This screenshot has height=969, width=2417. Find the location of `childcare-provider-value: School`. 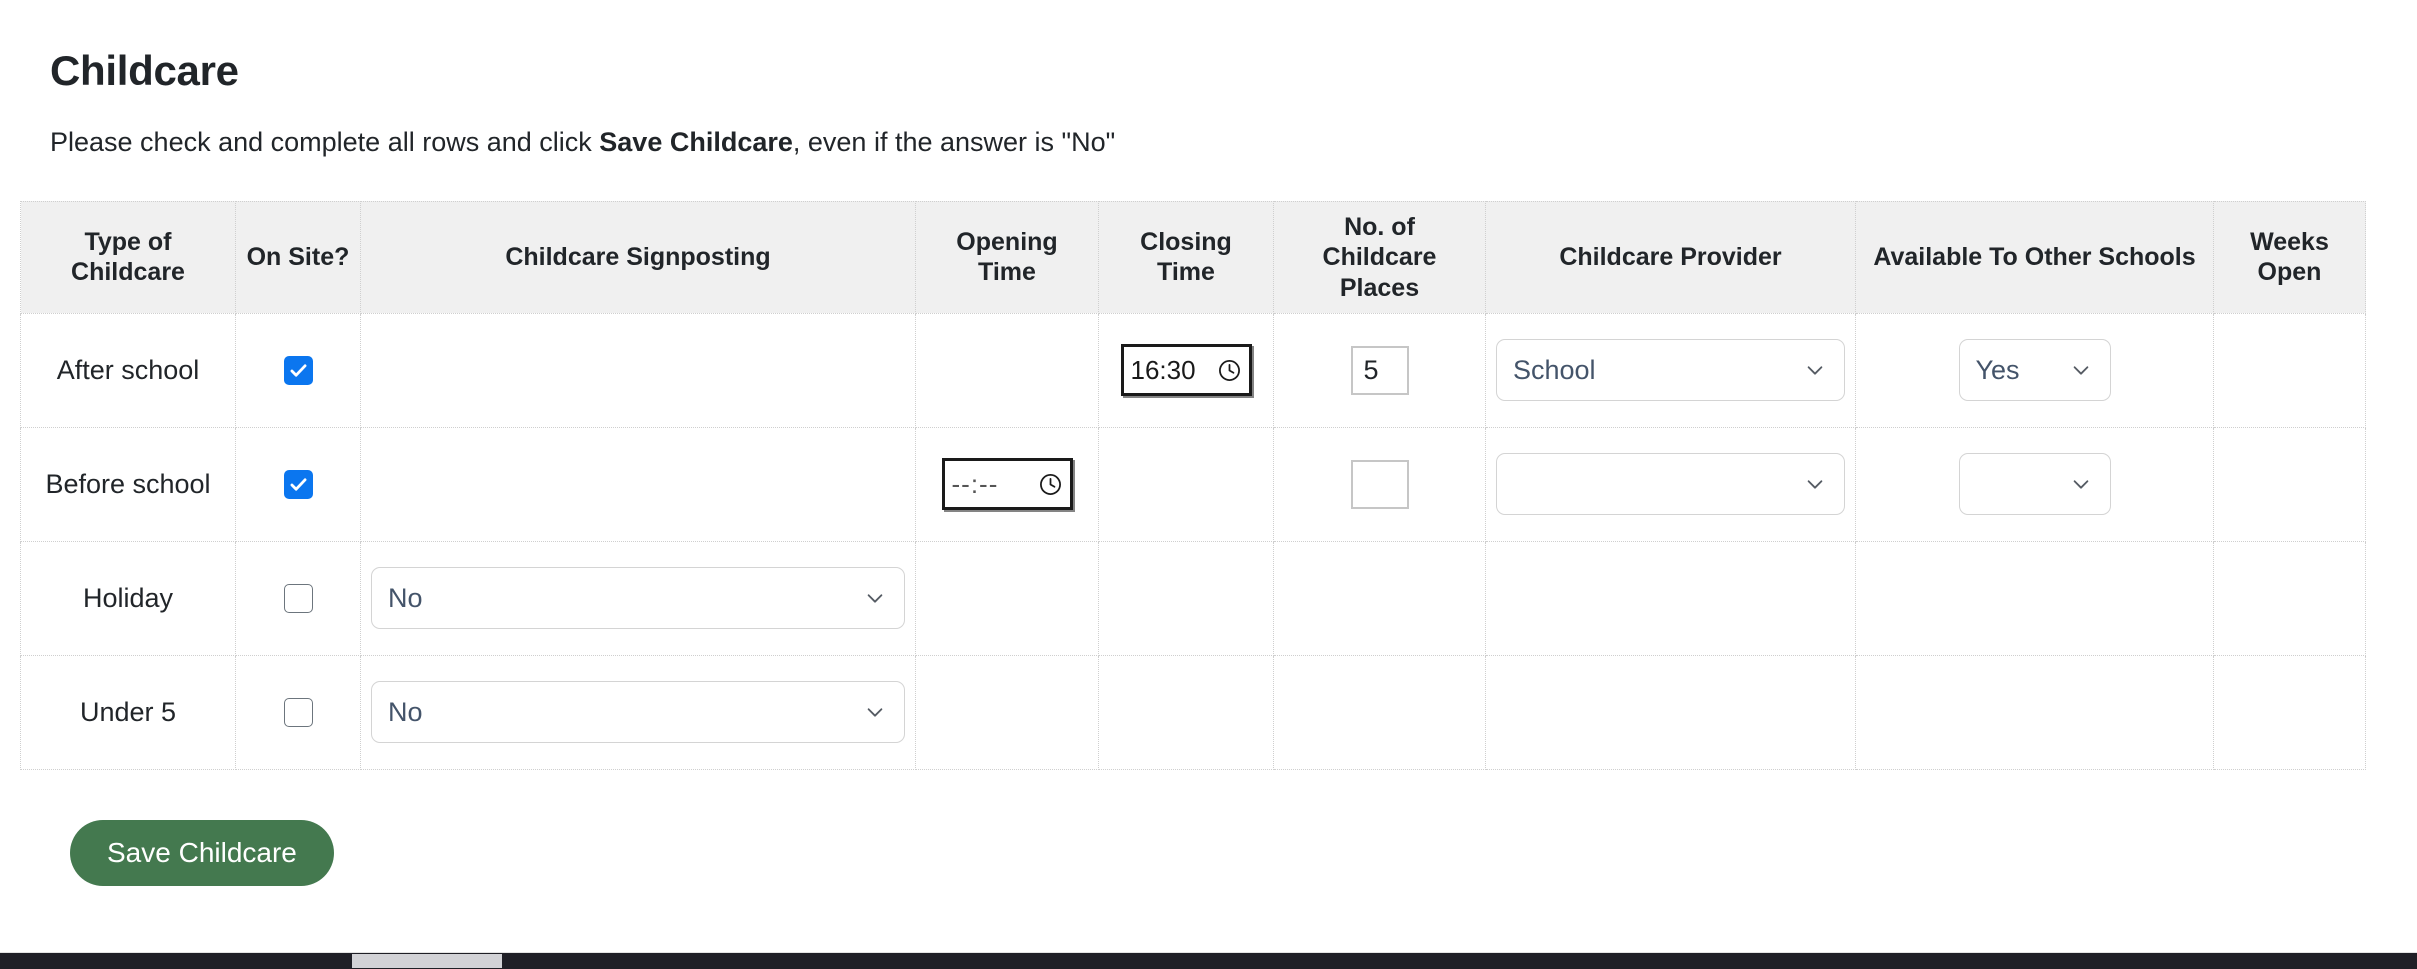

childcare-provider-value: School is located at coordinates (1554, 370).